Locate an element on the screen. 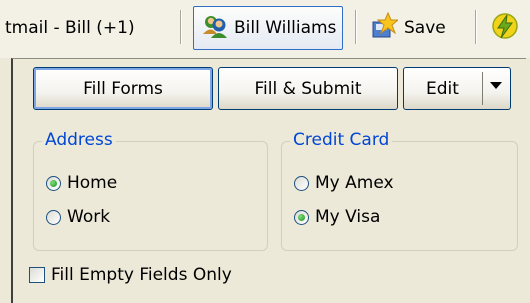  account-tab-label: tmail - Bill (+1) is located at coordinates (70, 28).